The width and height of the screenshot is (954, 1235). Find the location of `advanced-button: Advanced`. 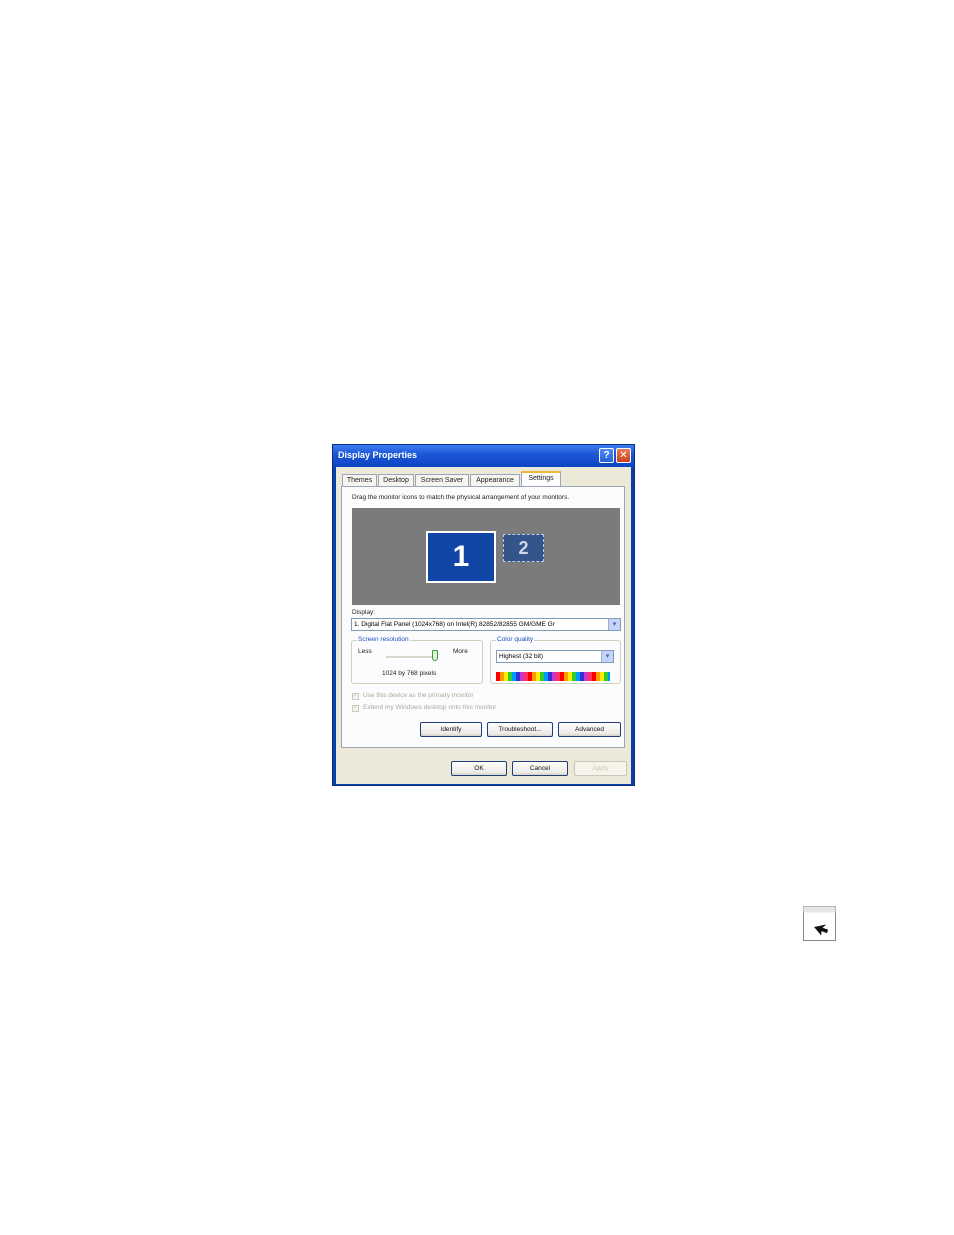

advanced-button: Advanced is located at coordinates (589, 729).